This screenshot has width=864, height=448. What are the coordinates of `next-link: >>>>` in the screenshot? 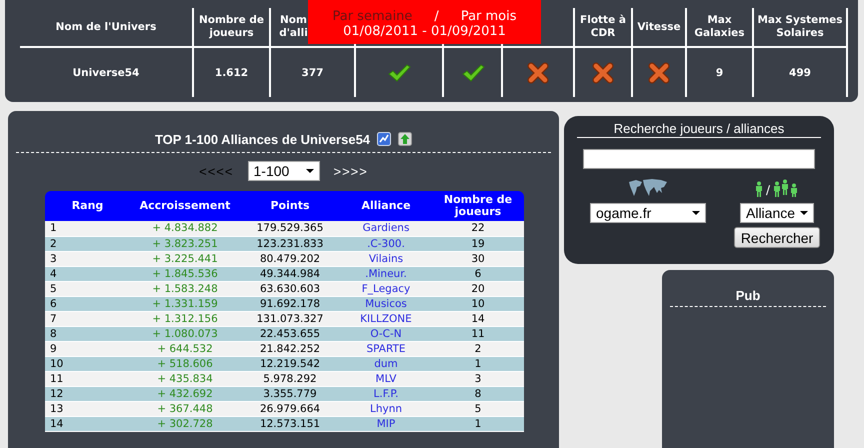 It's located at (351, 171).